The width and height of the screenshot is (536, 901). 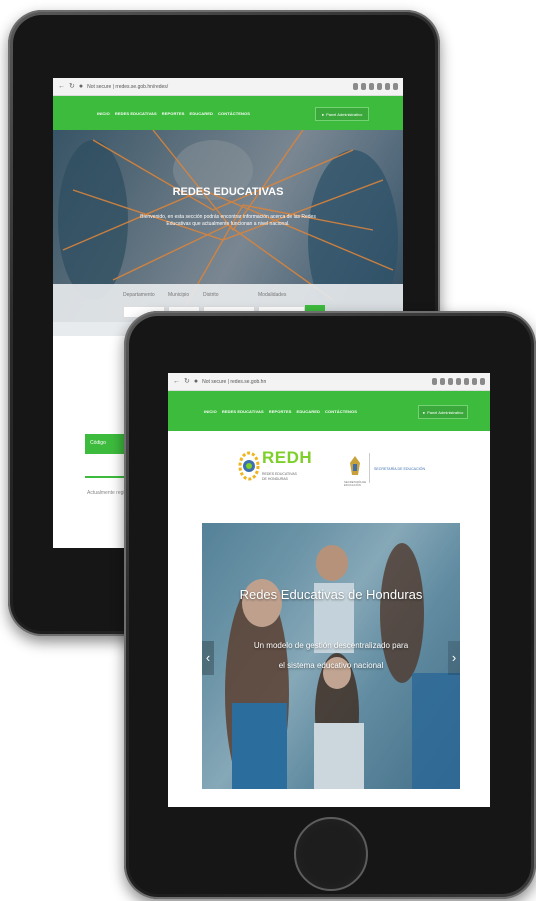 What do you see at coordinates (369, 468) in the screenshot?
I see `logo-divider` at bounding box center [369, 468].